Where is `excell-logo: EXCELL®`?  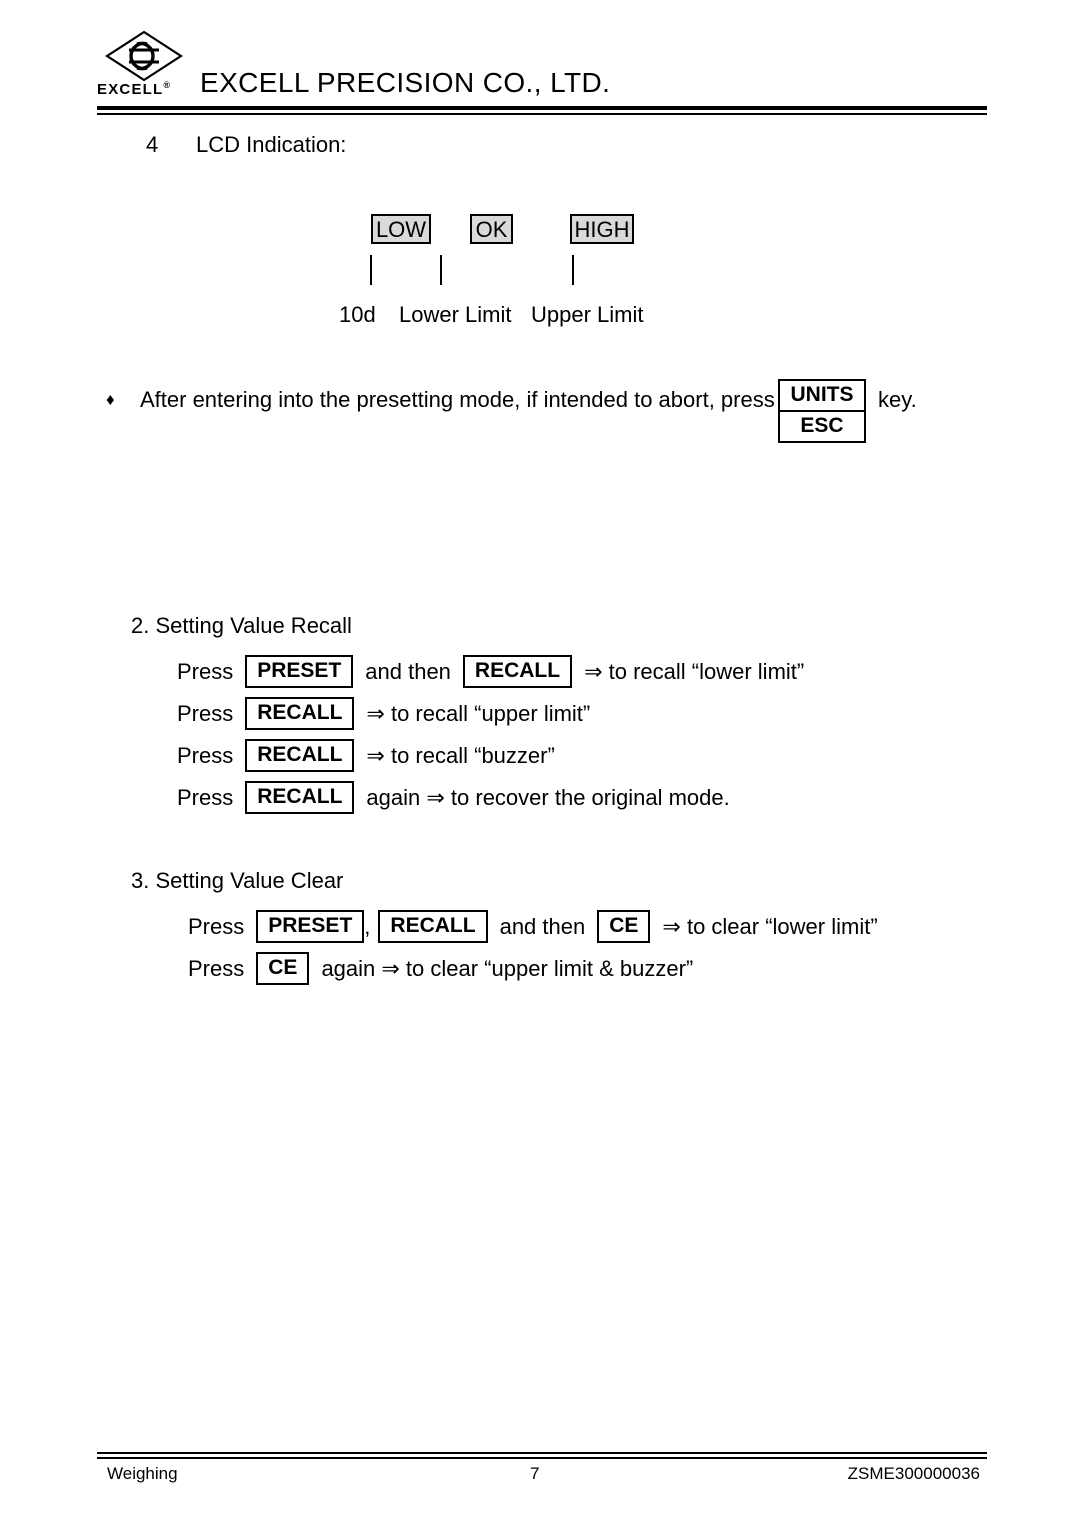 excell-logo: EXCELL® is located at coordinates (143, 66).